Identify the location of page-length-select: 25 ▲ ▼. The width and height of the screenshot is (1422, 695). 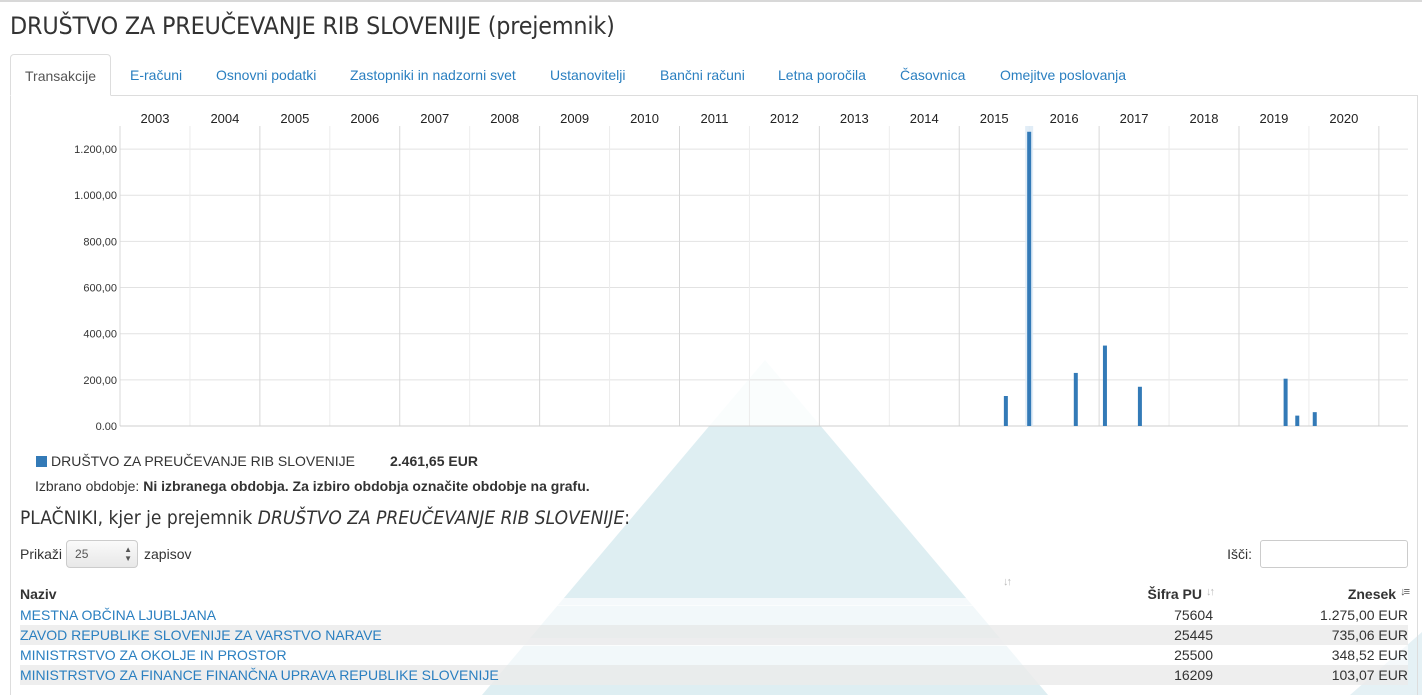
(102, 554).